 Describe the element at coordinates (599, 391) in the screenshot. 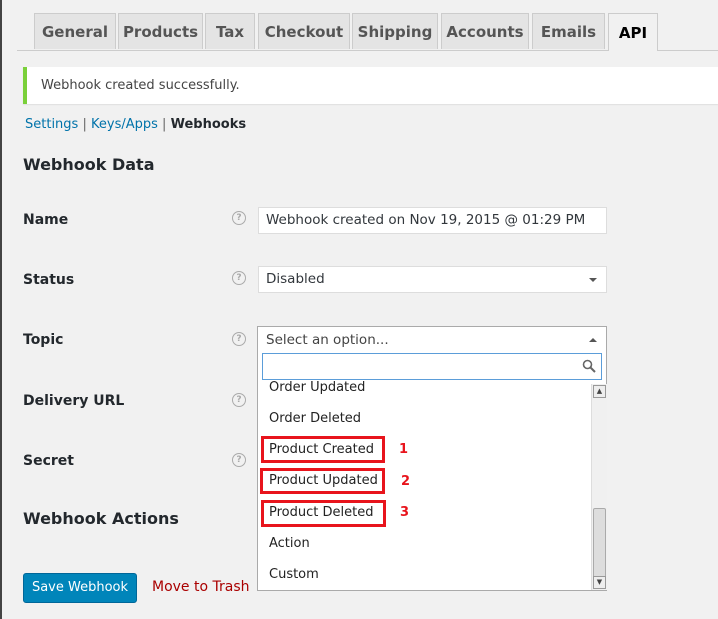

I see `scroll-up-icon: ▲` at that location.